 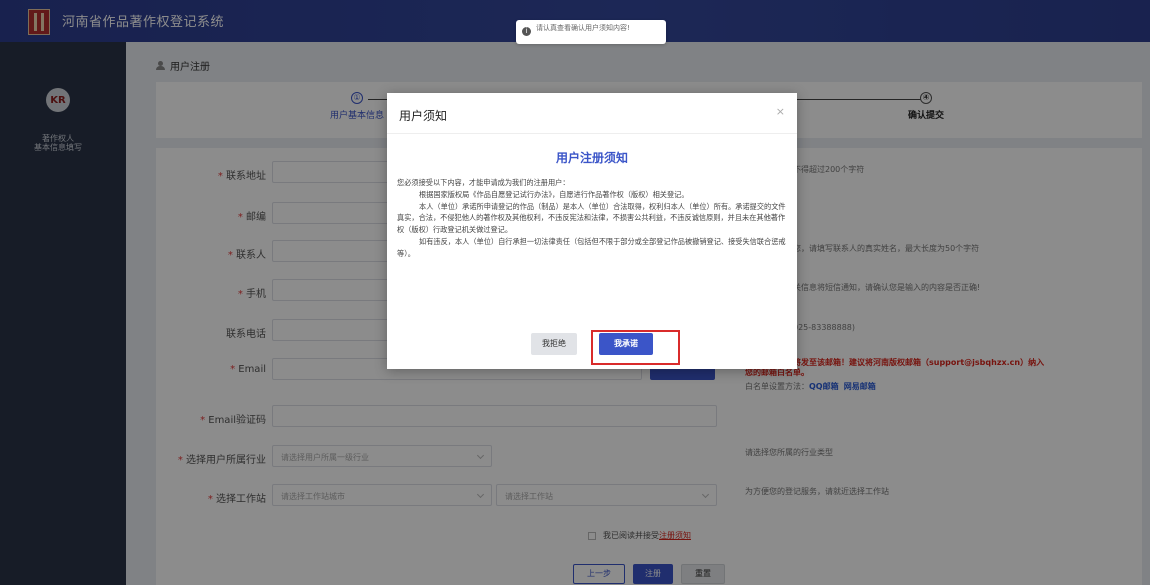 What do you see at coordinates (554, 344) in the screenshot?
I see `reject-button: 我拒绝` at bounding box center [554, 344].